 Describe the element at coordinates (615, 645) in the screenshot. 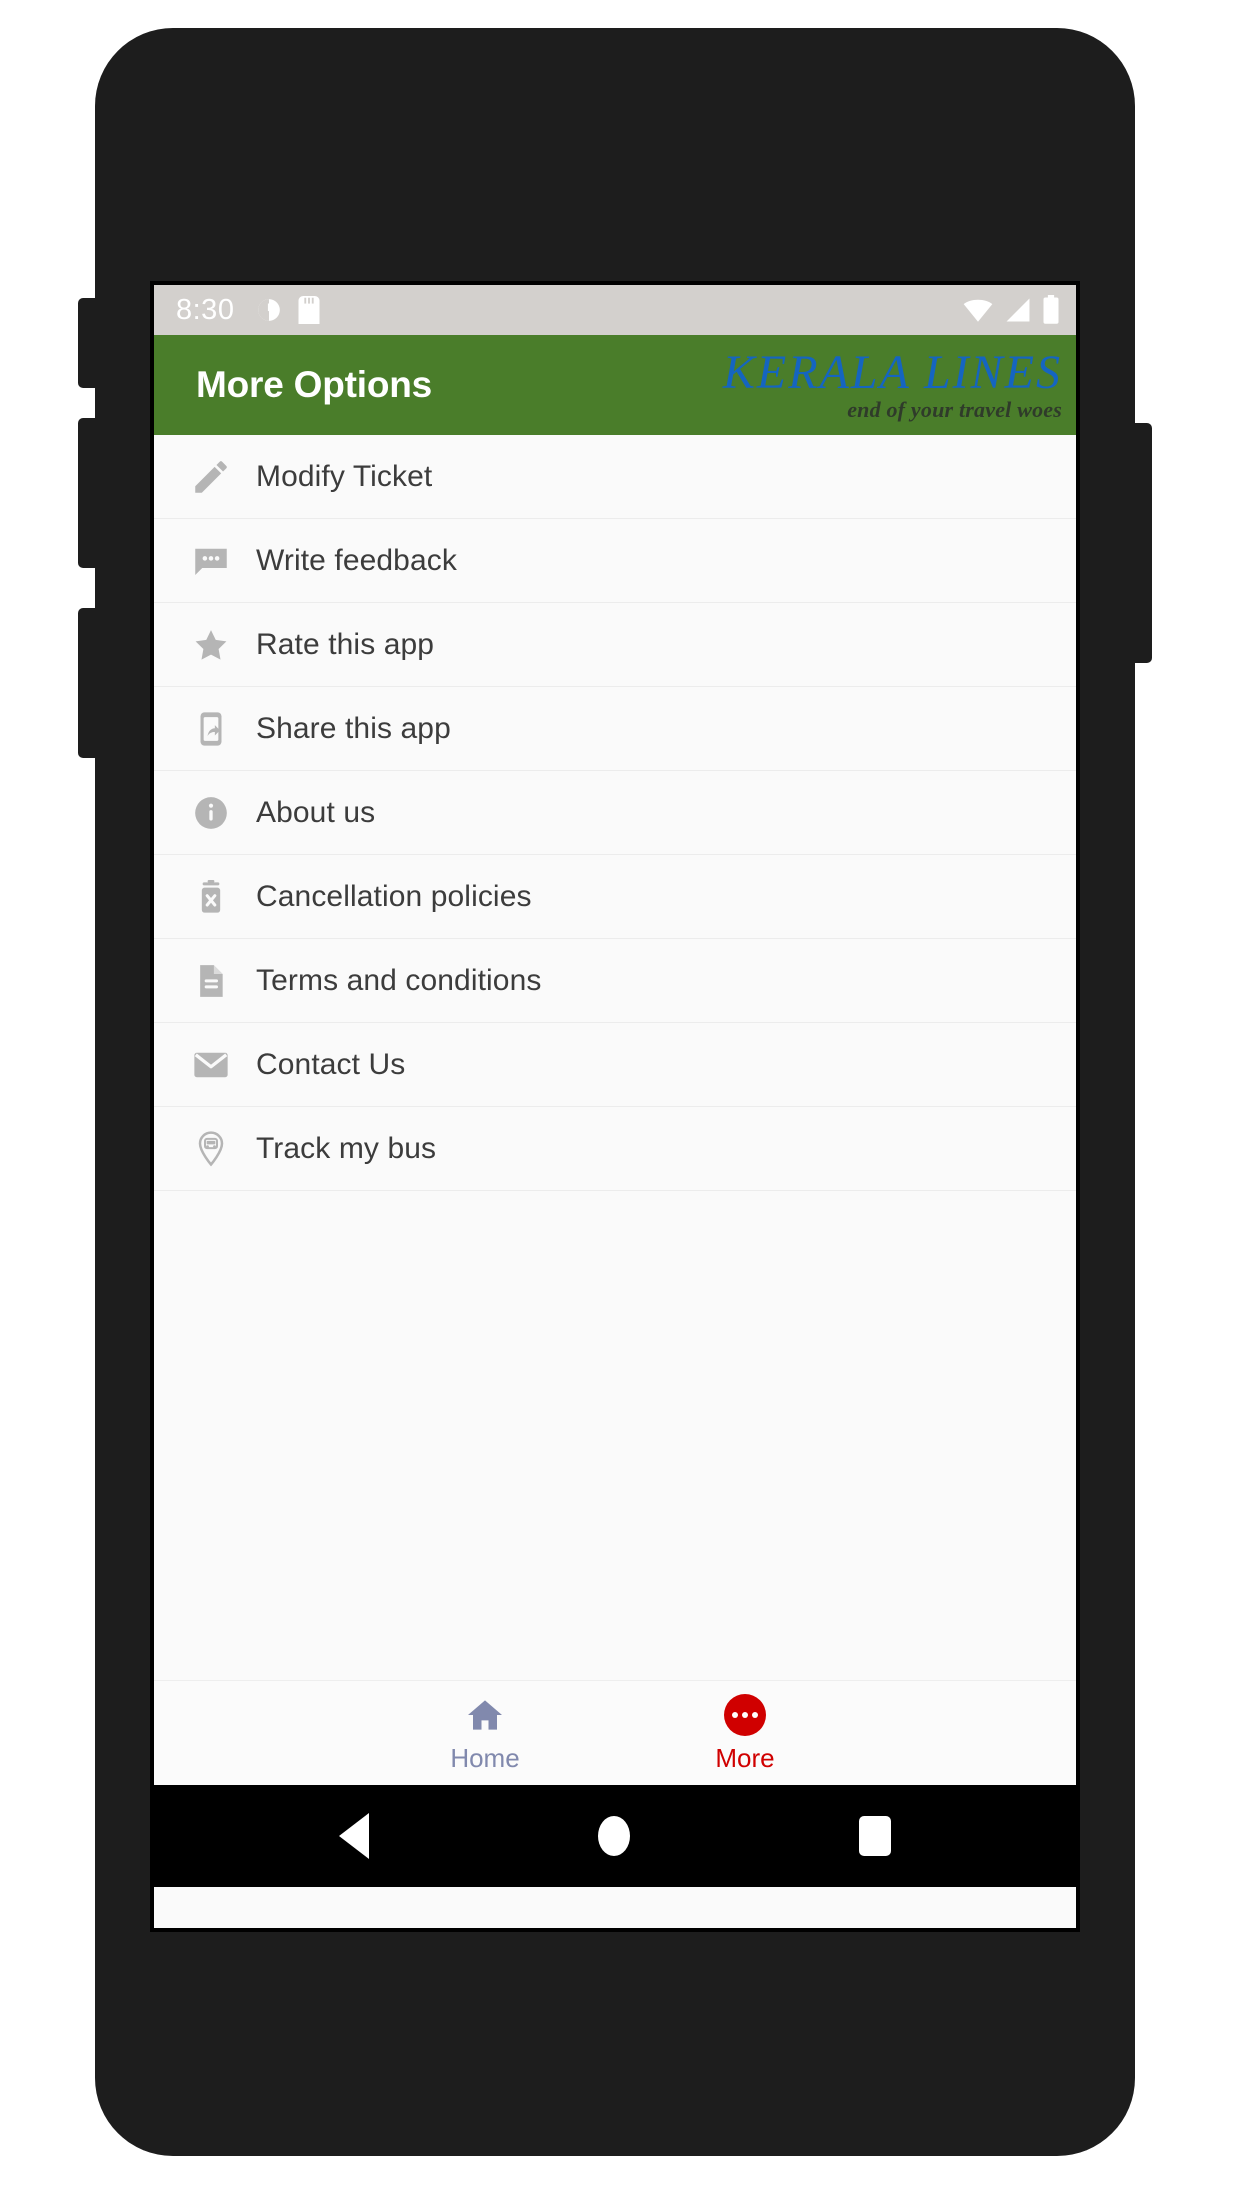

I see `list-item-rate-this-app: Rate this app` at that location.